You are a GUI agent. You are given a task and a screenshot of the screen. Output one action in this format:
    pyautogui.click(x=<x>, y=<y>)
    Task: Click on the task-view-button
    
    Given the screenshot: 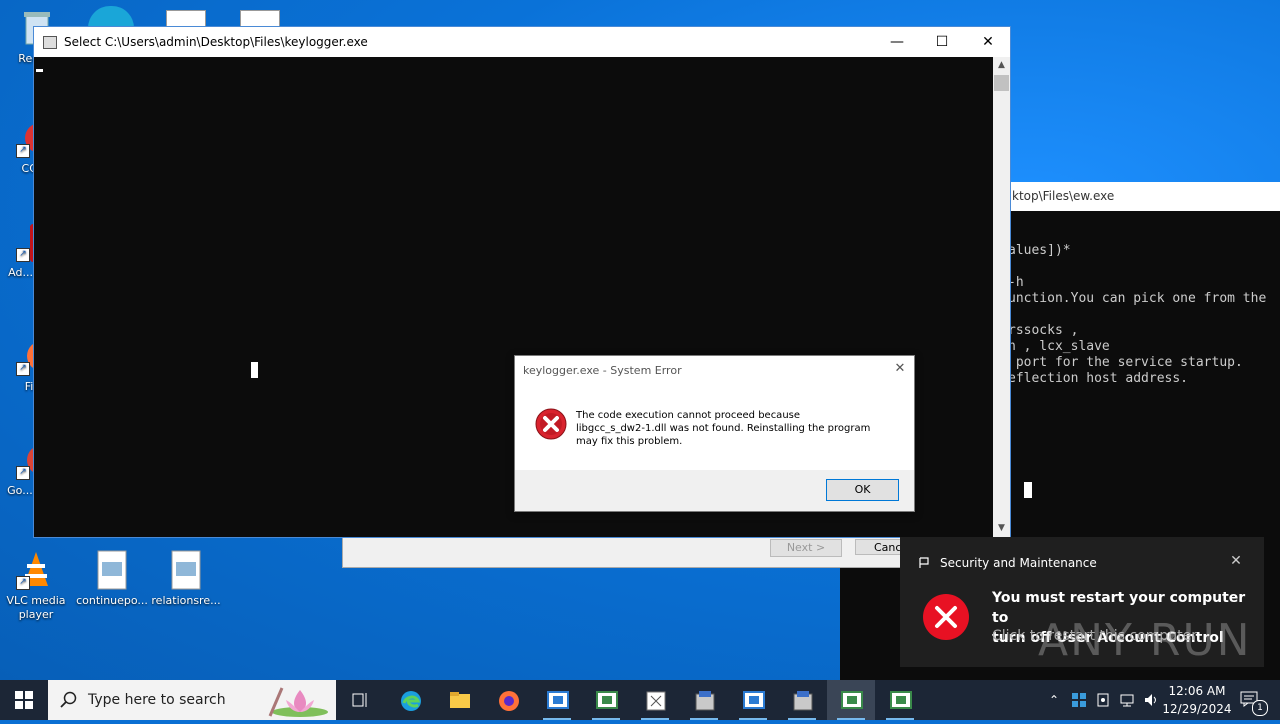 What is the action you would take?
    pyautogui.click(x=360, y=700)
    